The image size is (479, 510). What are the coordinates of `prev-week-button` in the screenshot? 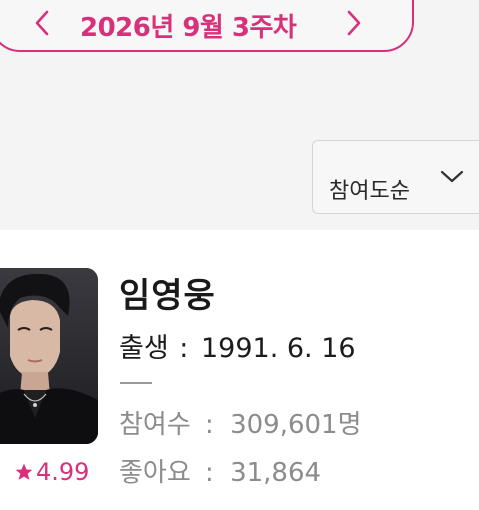 It's located at (42, 23).